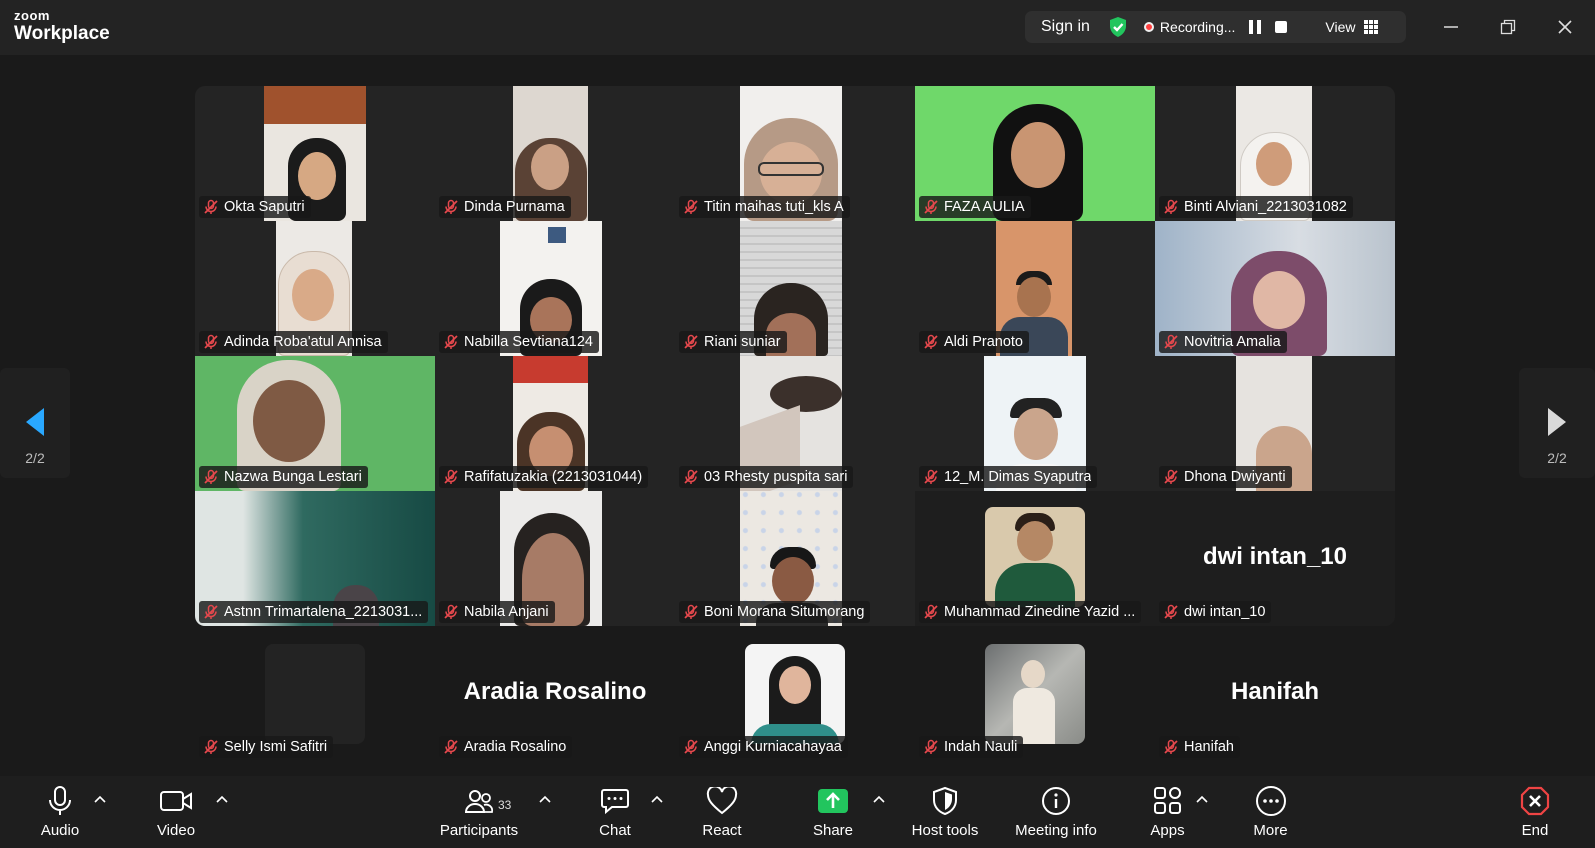 The image size is (1595, 848). I want to click on chat-options-chevron-up-icon, so click(657, 799).